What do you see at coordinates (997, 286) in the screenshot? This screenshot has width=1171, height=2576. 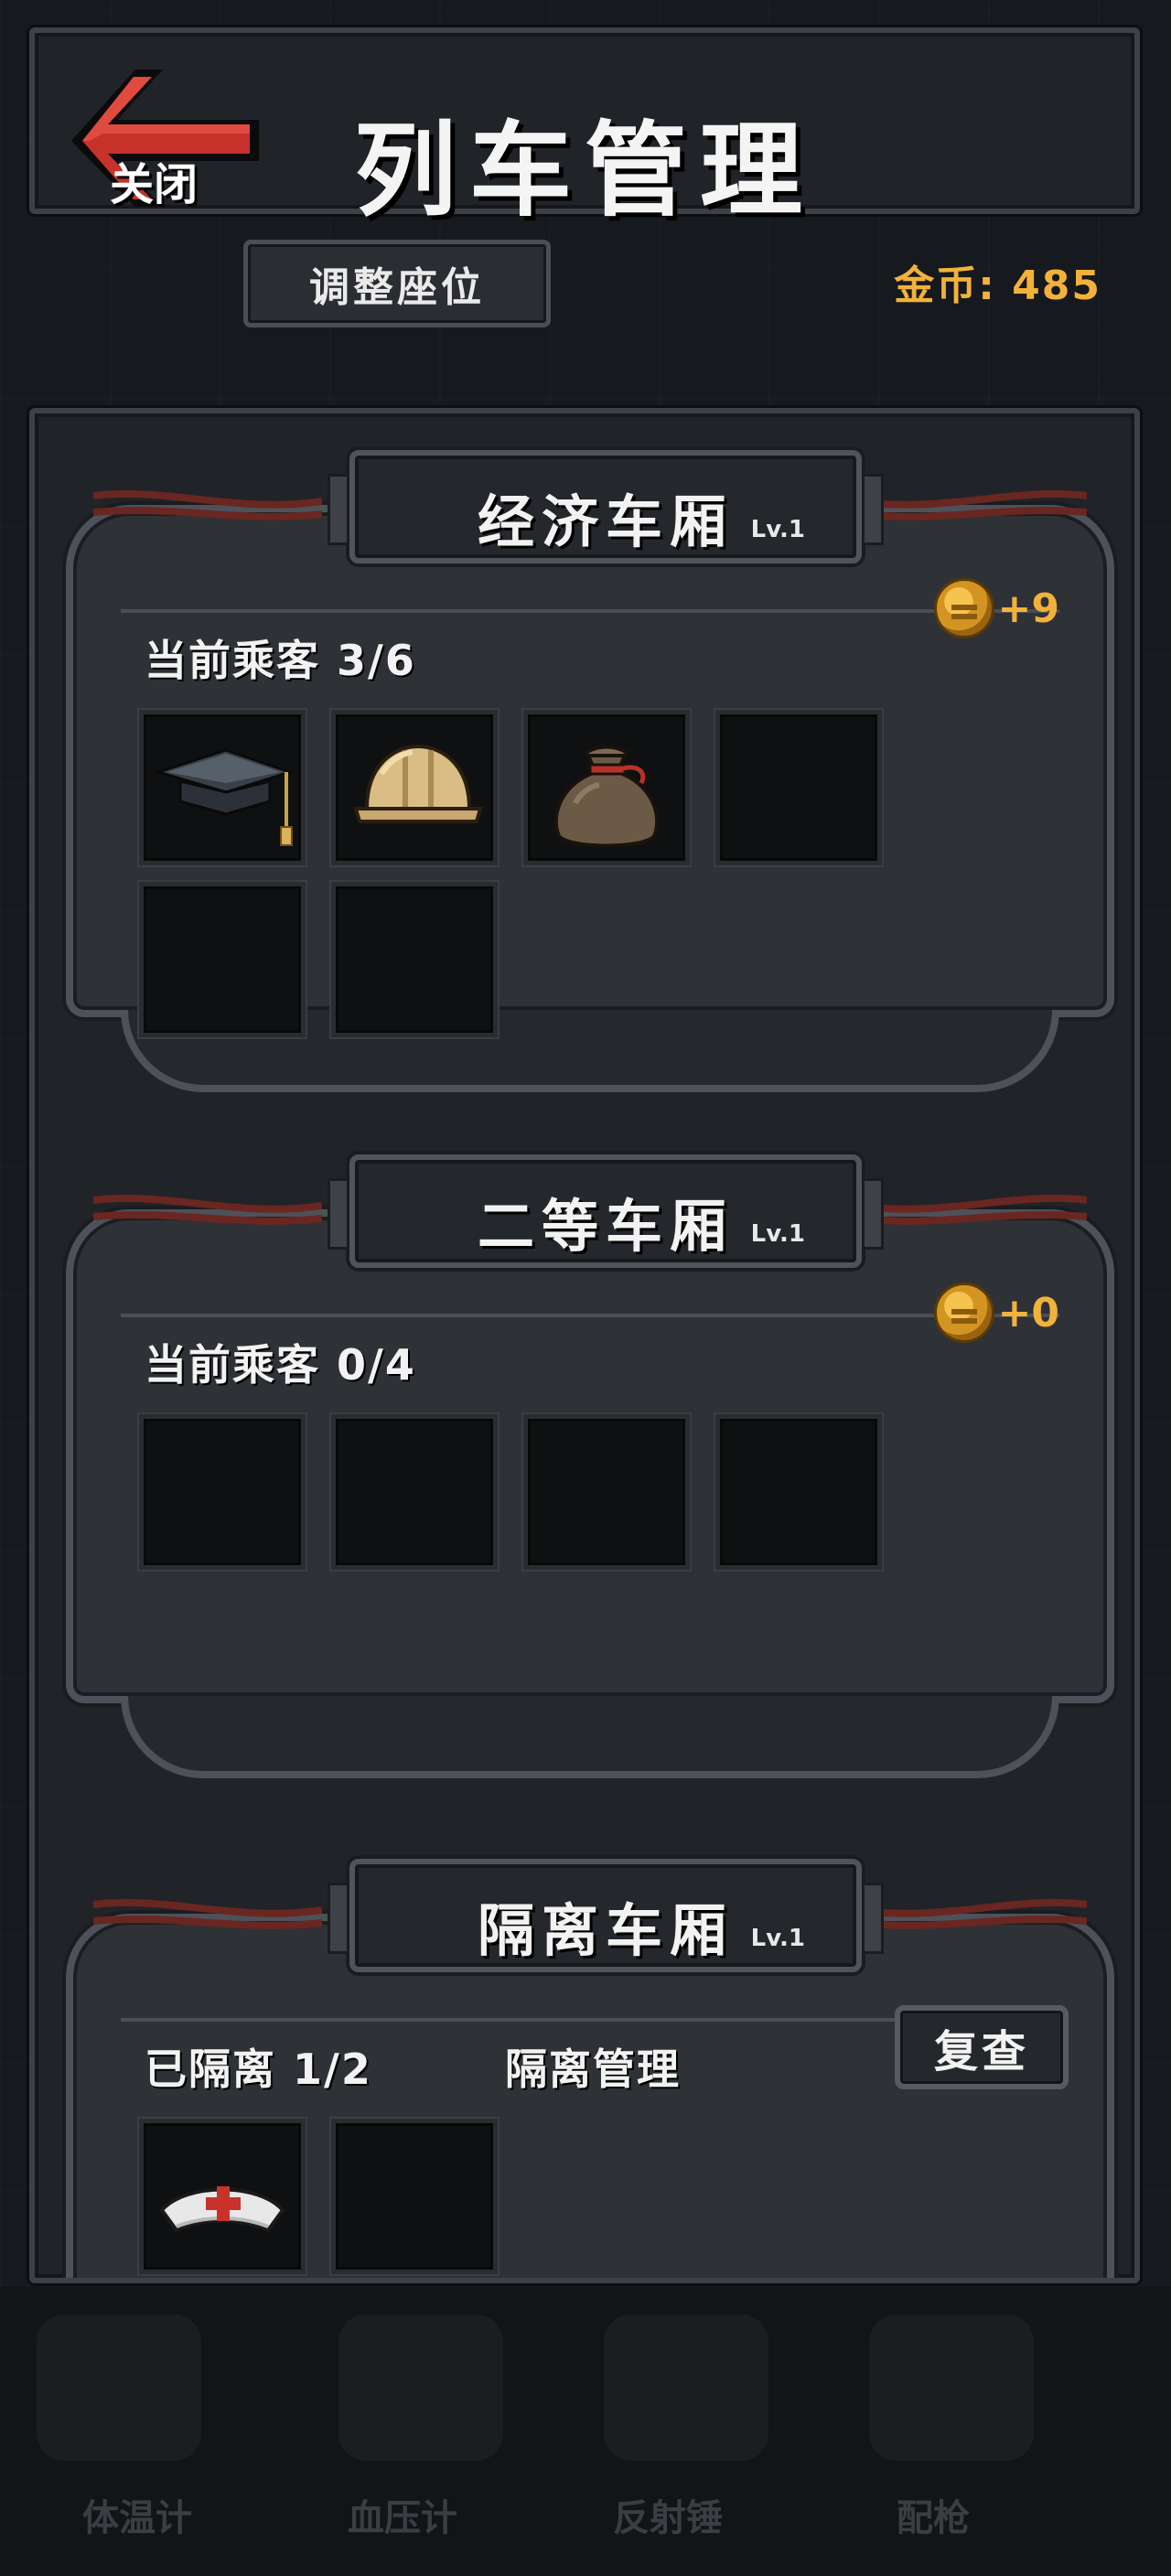 I see `gold-counter: 金币: 485` at bounding box center [997, 286].